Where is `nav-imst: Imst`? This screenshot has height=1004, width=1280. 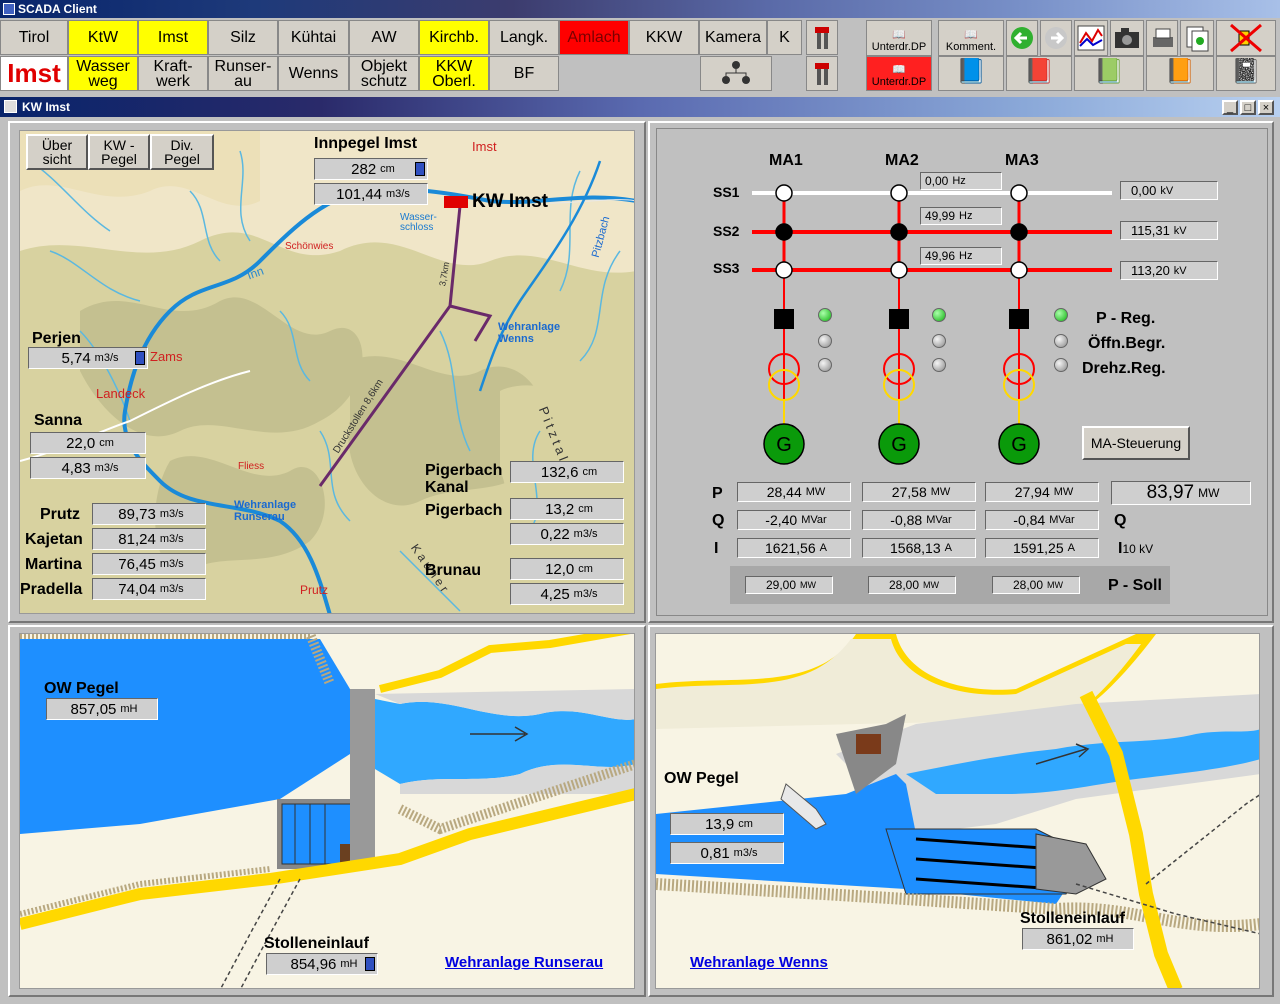
nav-imst: Imst is located at coordinates (173, 37).